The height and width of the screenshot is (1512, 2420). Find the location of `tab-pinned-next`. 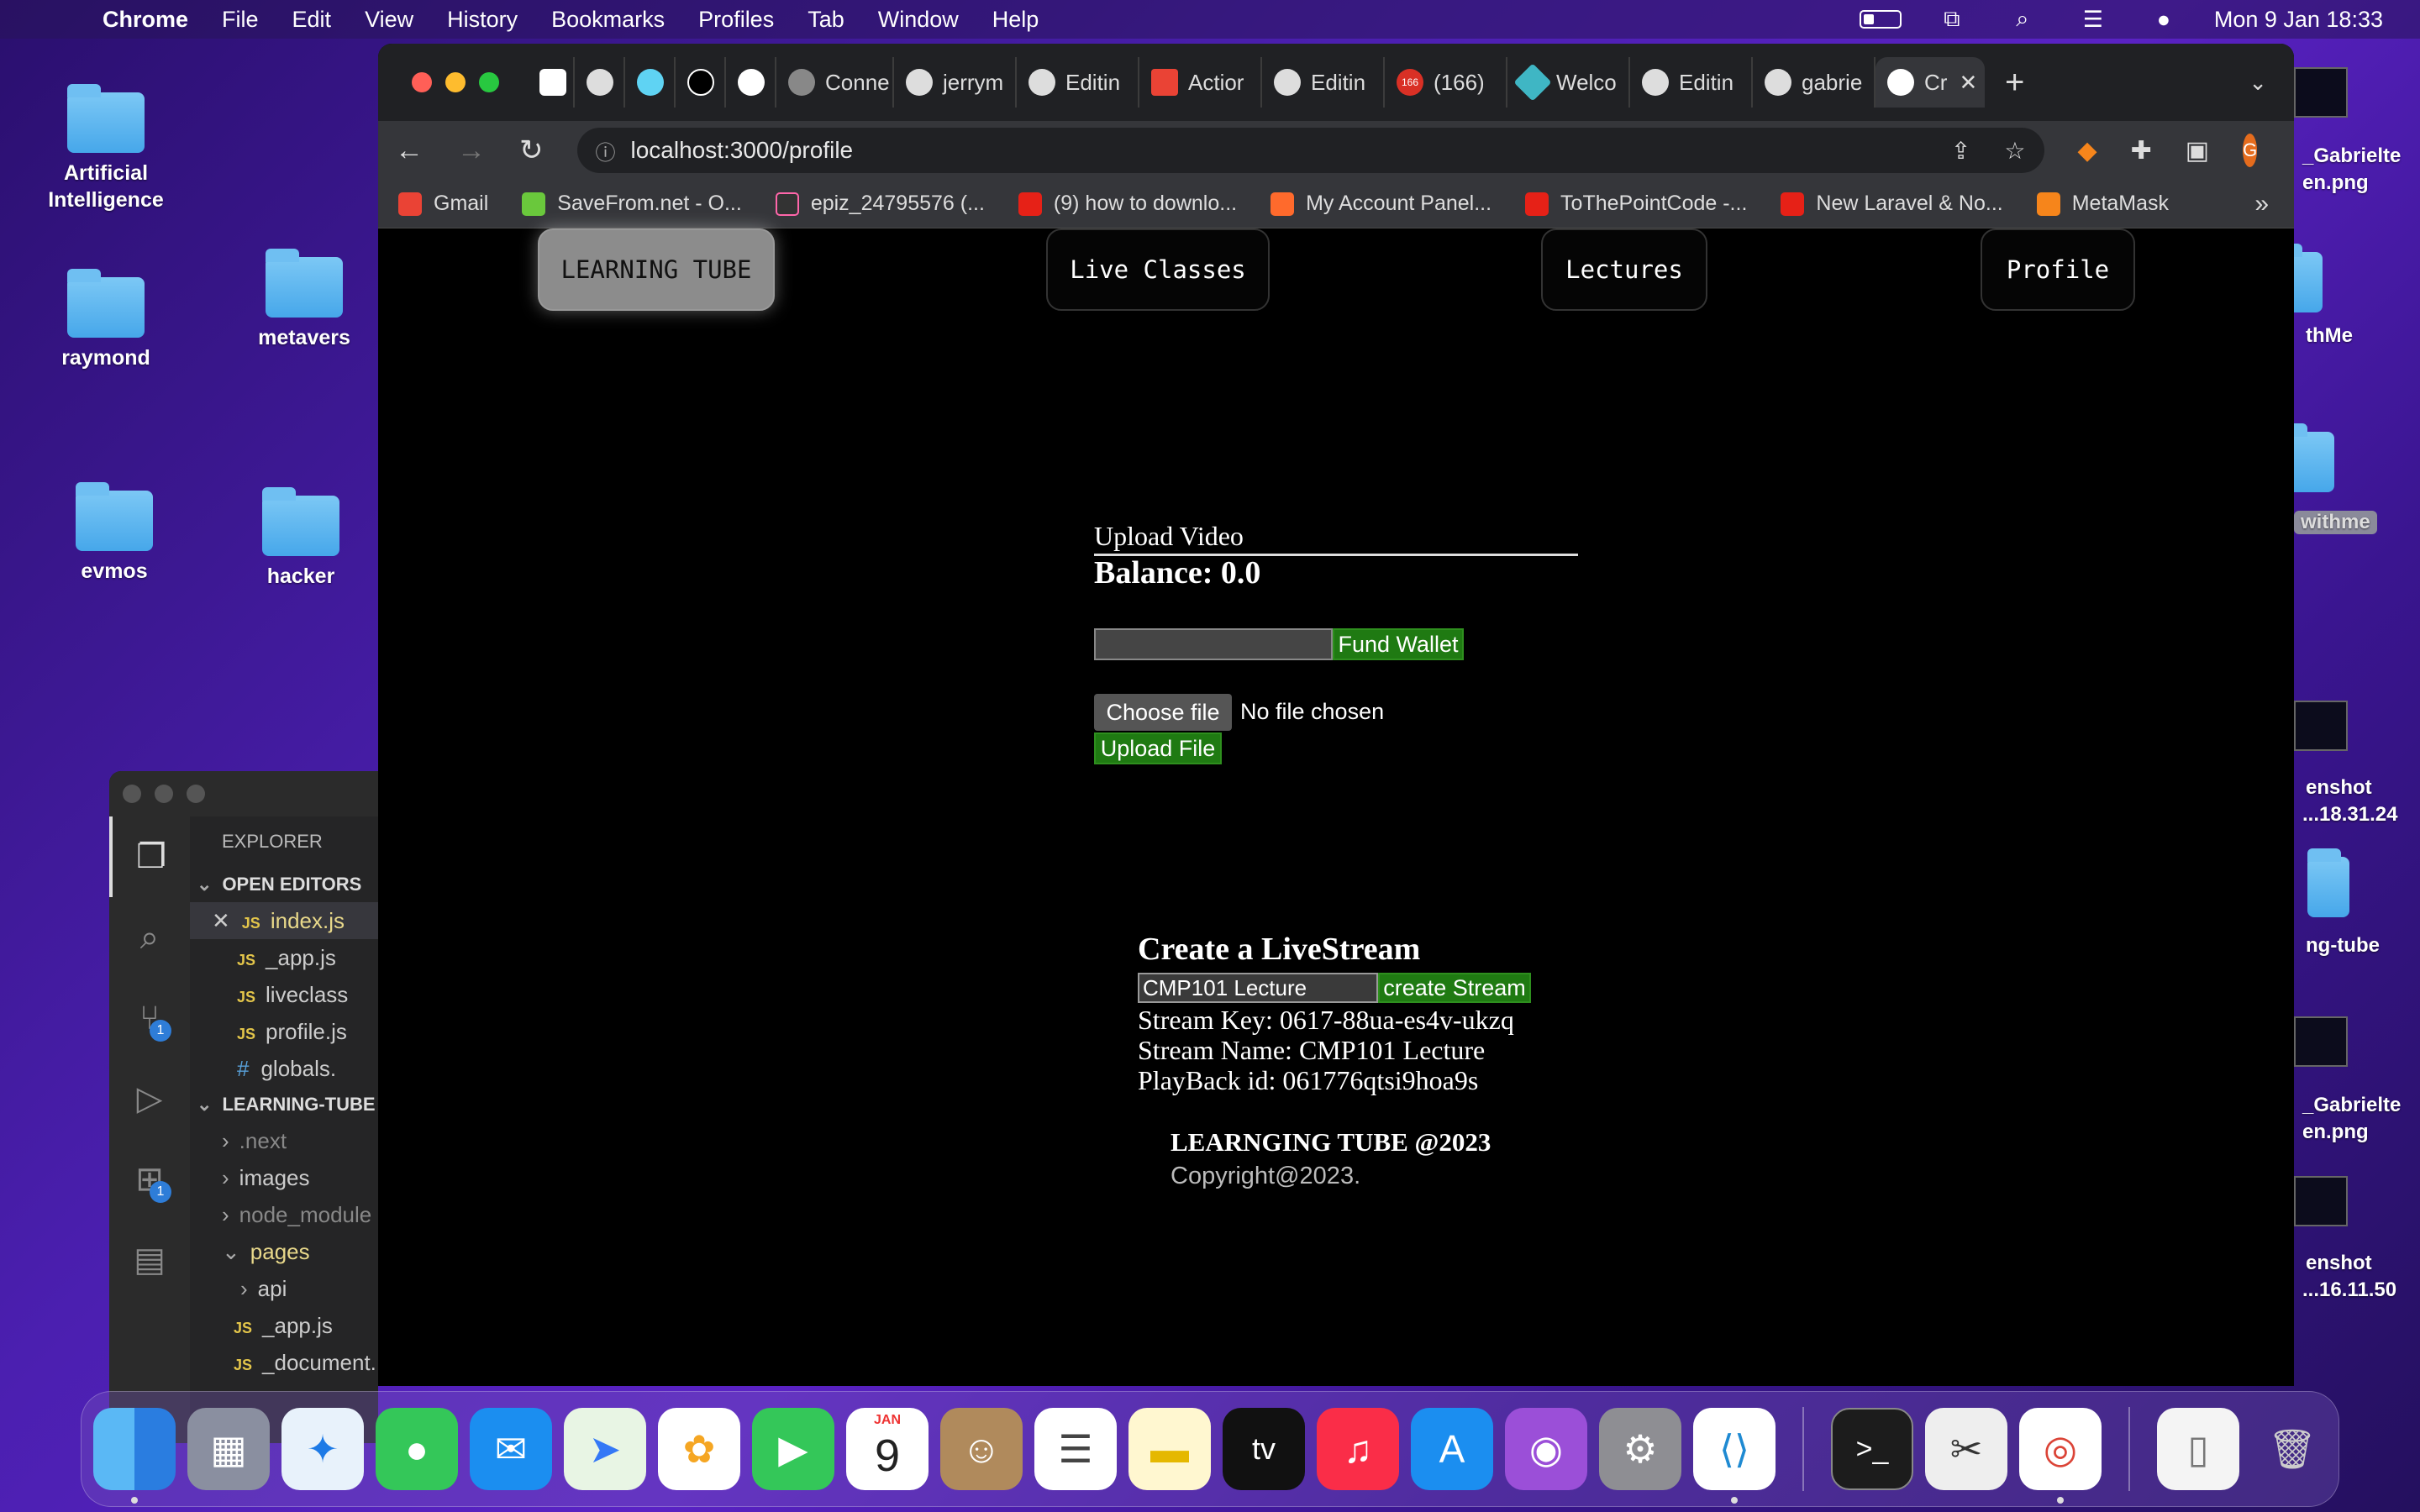

tab-pinned-next is located at coordinates (701, 82).